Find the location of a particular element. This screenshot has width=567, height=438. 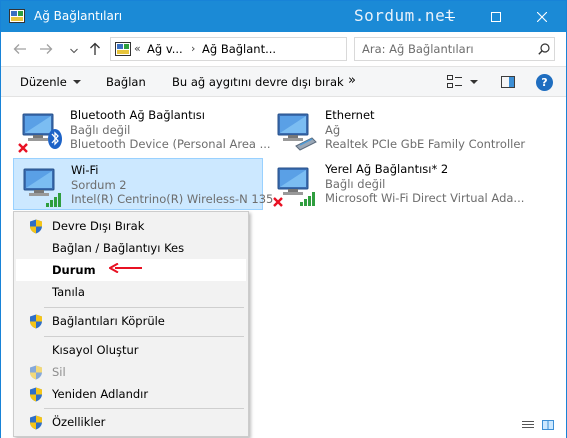

recent-locations-button is located at coordinates (74, 51).